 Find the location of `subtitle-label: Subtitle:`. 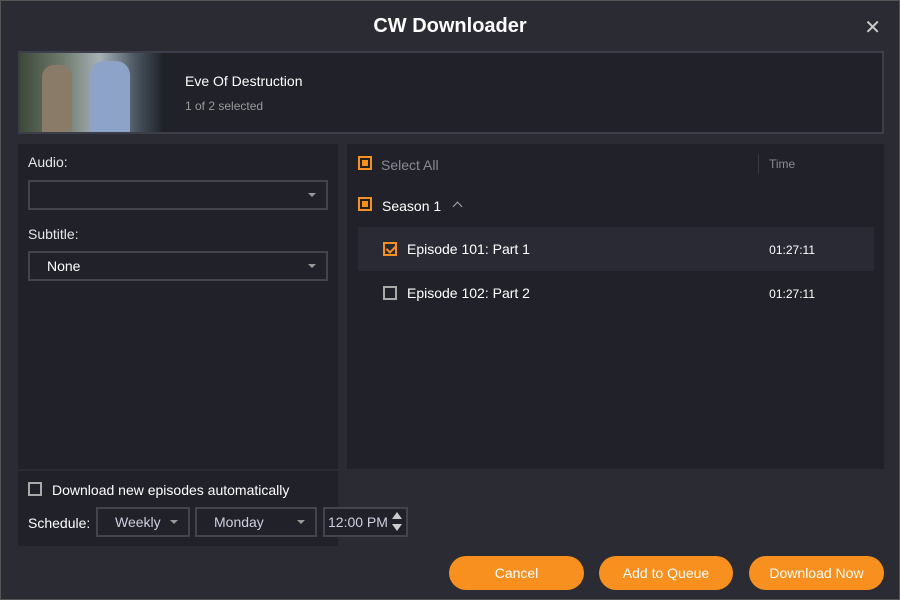

subtitle-label: Subtitle: is located at coordinates (53, 234).